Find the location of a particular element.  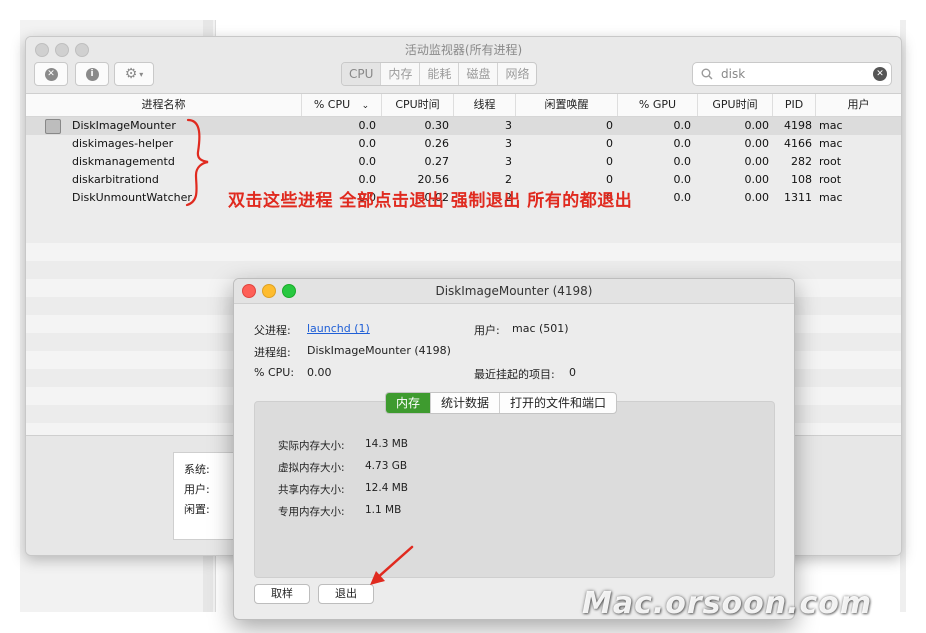

pid: 4166 is located at coordinates (798, 143).